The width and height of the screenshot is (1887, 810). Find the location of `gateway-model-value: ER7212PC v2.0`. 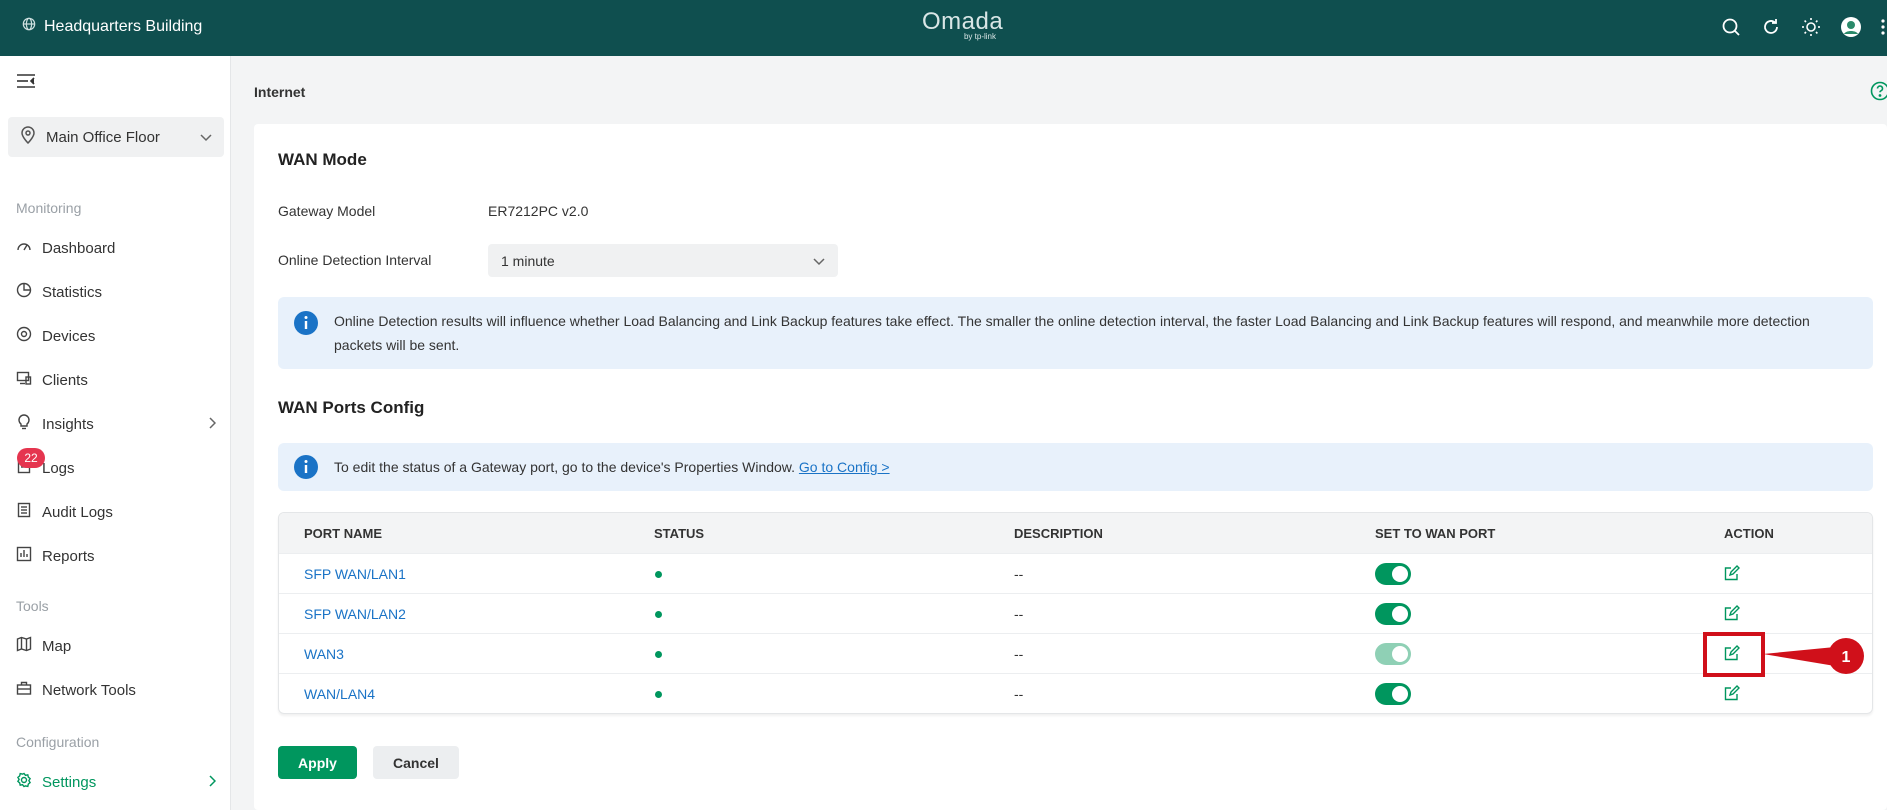

gateway-model-value: ER7212PC v2.0 is located at coordinates (538, 211).